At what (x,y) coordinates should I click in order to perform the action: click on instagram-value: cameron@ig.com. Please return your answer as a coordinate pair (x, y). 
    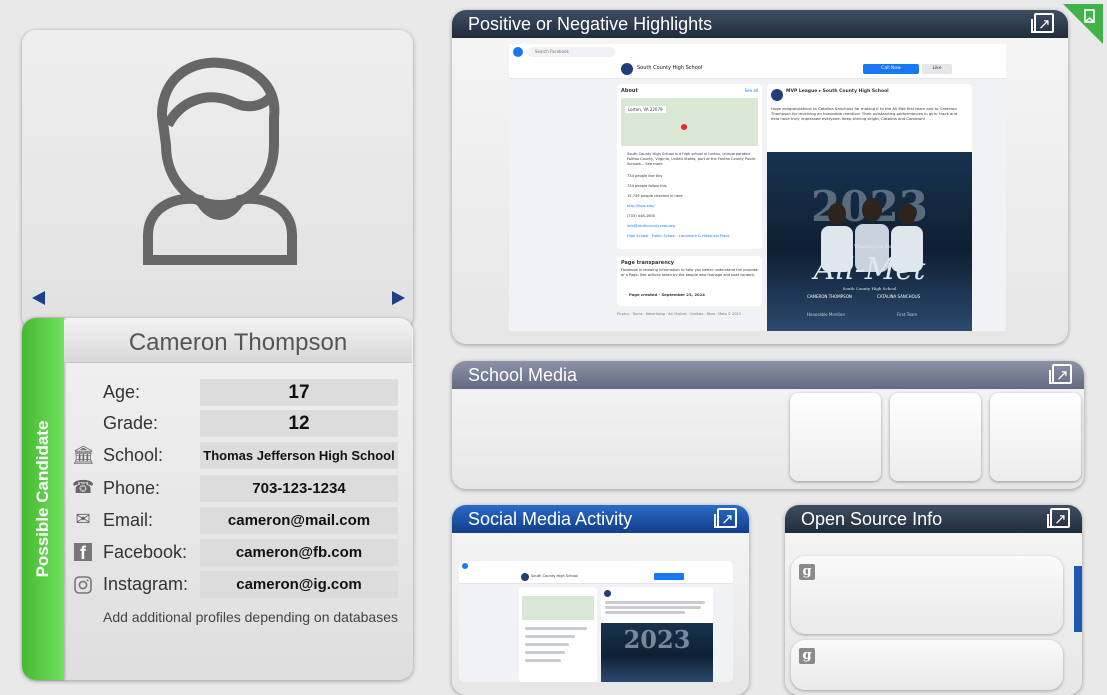
    Looking at the image, I should click on (299, 584).